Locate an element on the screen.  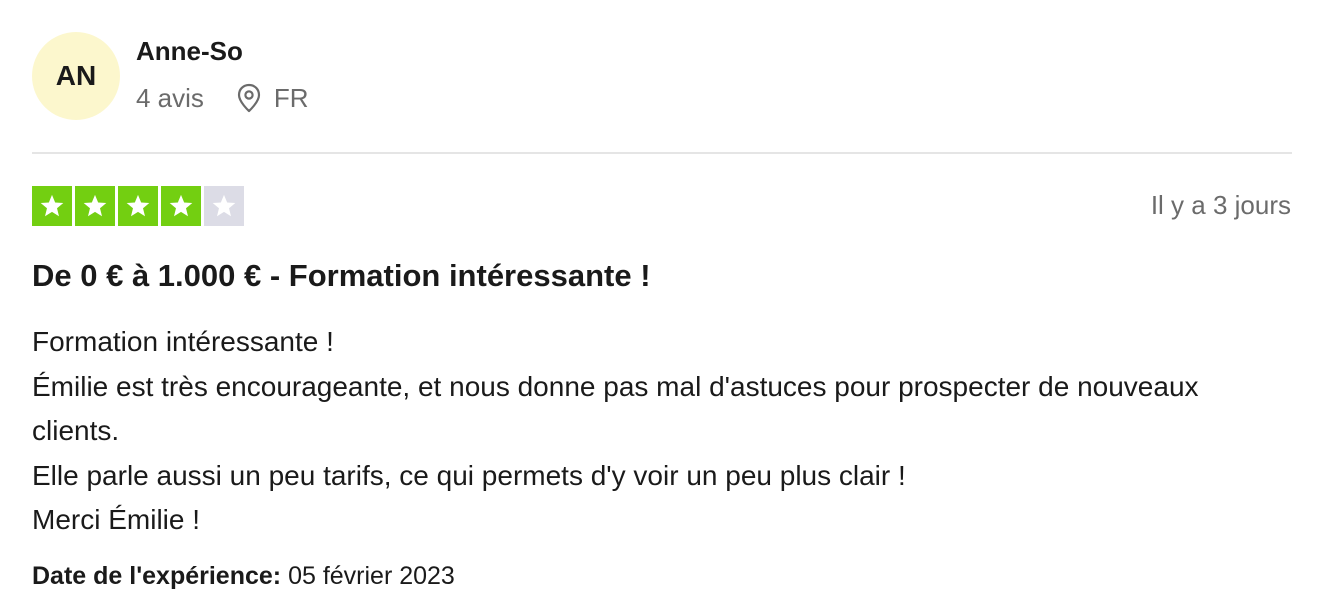
divider is located at coordinates (662, 153).